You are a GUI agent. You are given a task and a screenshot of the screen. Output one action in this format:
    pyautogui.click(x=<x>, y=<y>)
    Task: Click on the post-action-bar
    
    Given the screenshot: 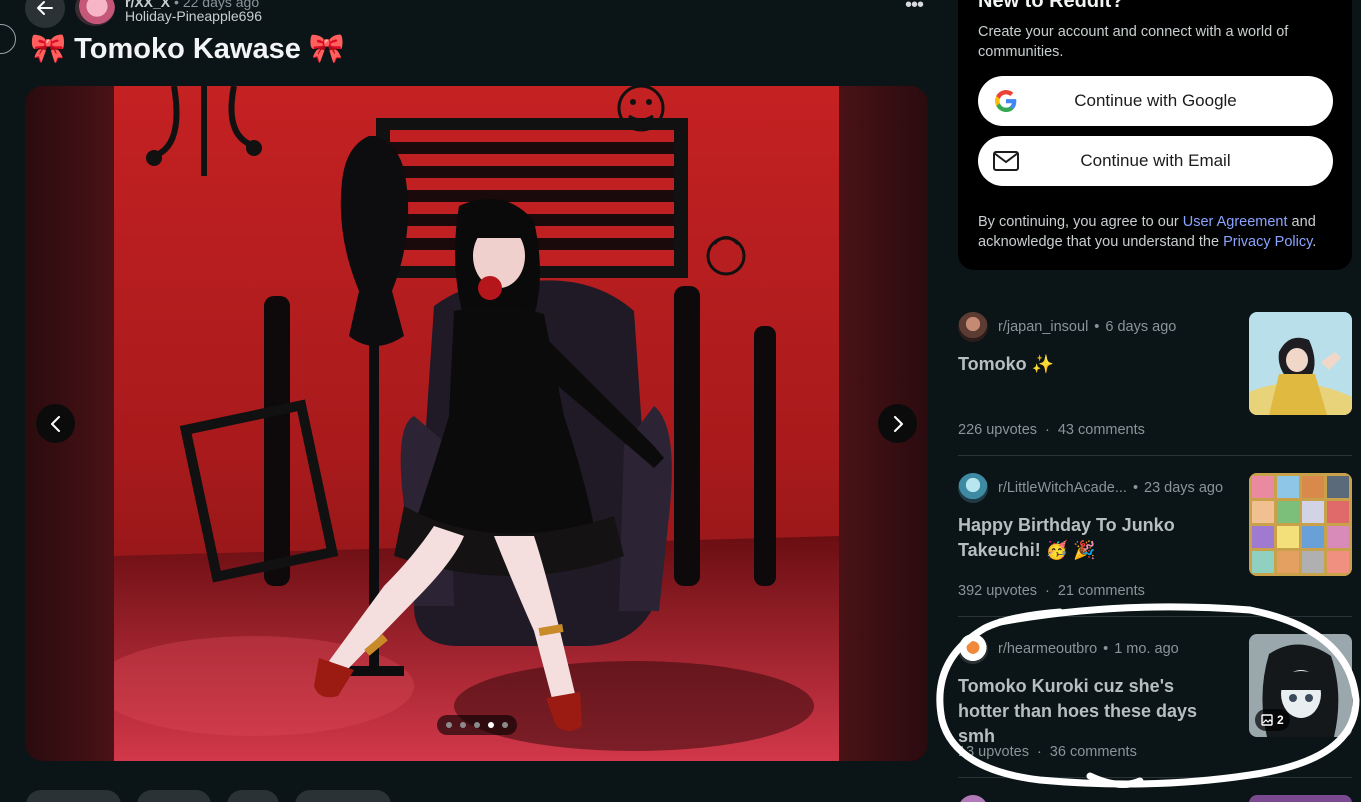 What is the action you would take?
    pyautogui.click(x=208, y=796)
    